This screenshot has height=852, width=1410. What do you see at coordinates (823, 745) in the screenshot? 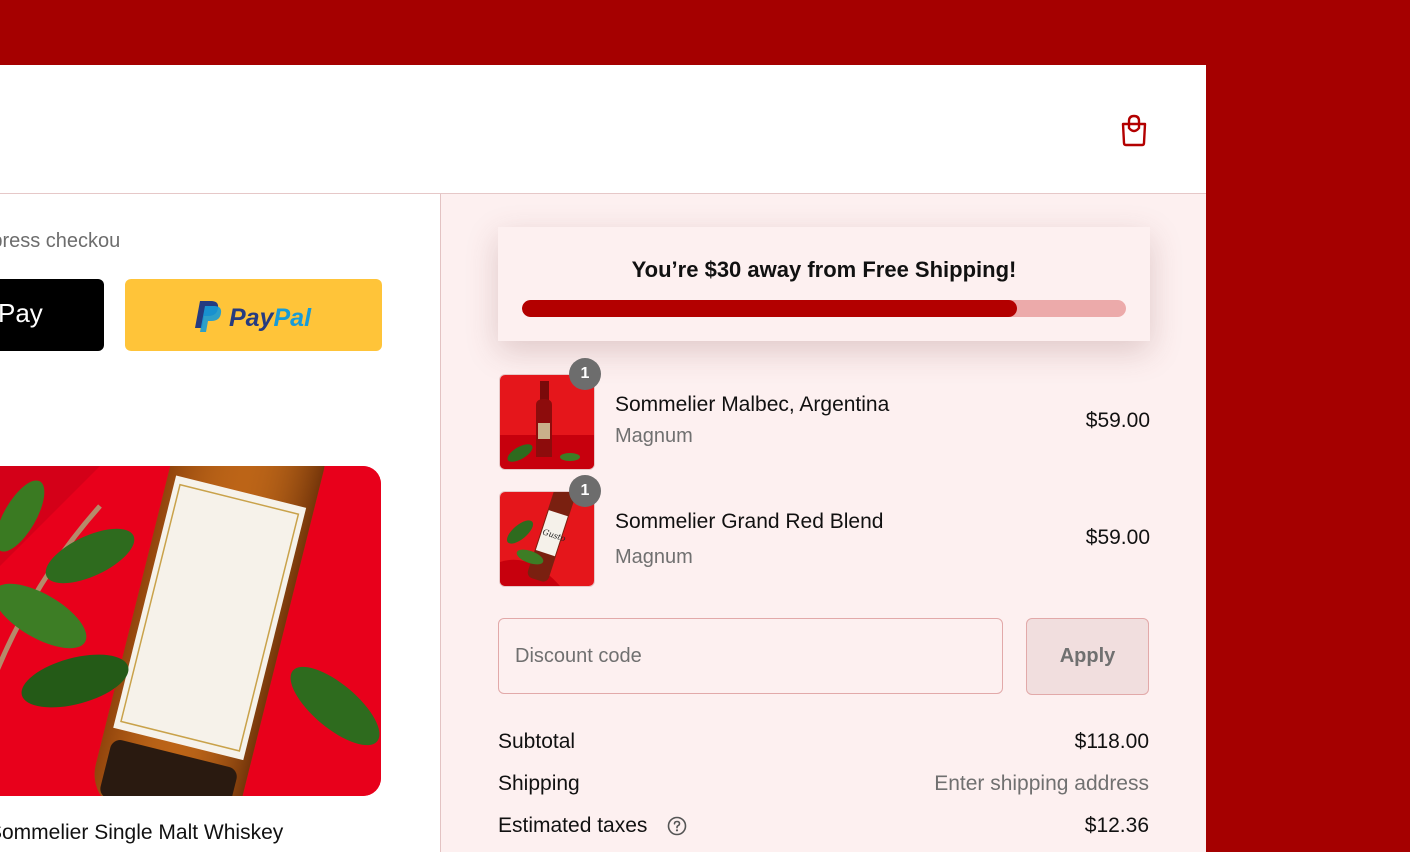
I see `subtotal-row: Subtotal $118.00` at bounding box center [823, 745].